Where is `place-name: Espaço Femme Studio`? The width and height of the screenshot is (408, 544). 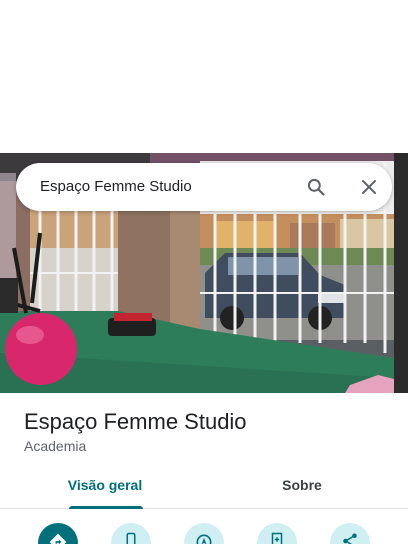
place-name: Espaço Femme Studio is located at coordinates (135, 421).